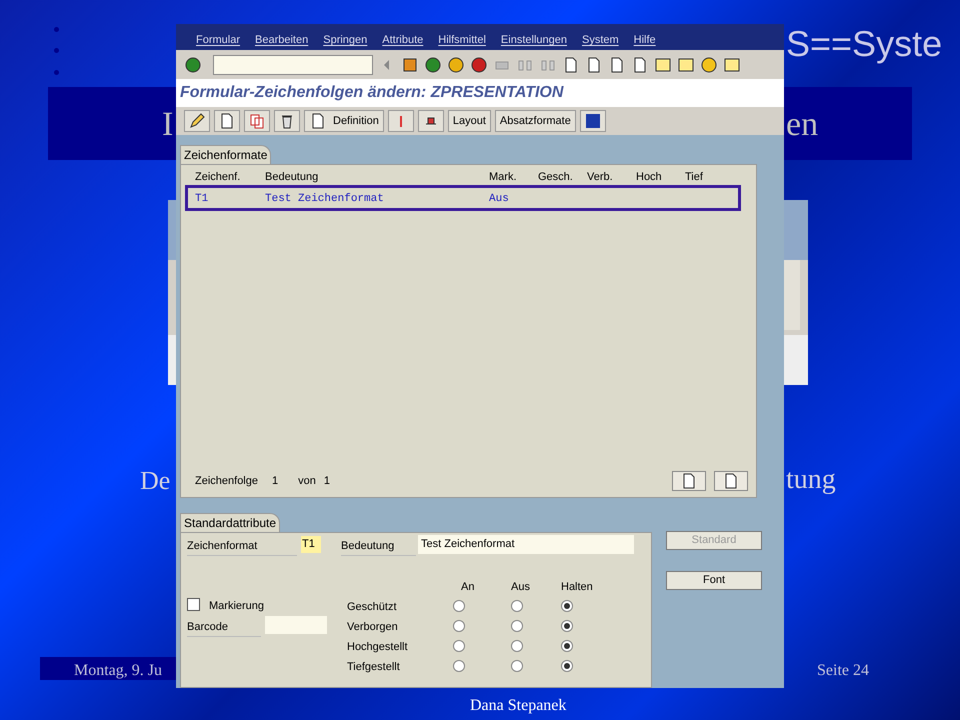 The image size is (960, 720). I want to click on definition-button: Definition, so click(344, 121).